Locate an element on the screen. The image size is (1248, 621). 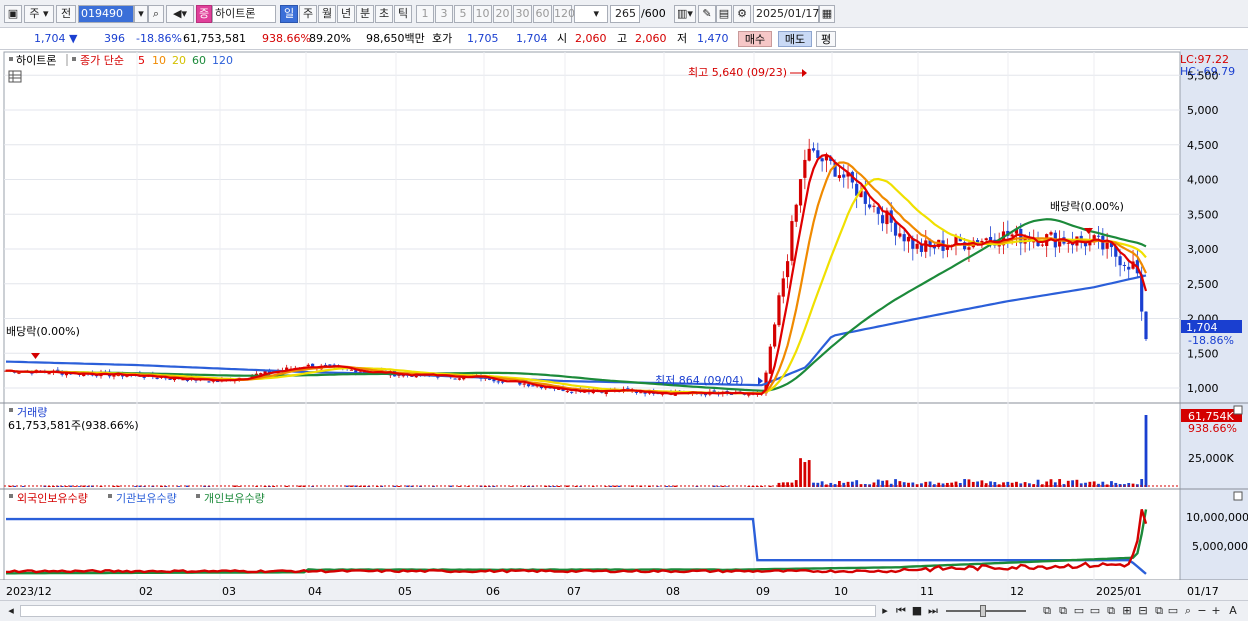
horizontal-scrollbar is located at coordinates (448, 611).